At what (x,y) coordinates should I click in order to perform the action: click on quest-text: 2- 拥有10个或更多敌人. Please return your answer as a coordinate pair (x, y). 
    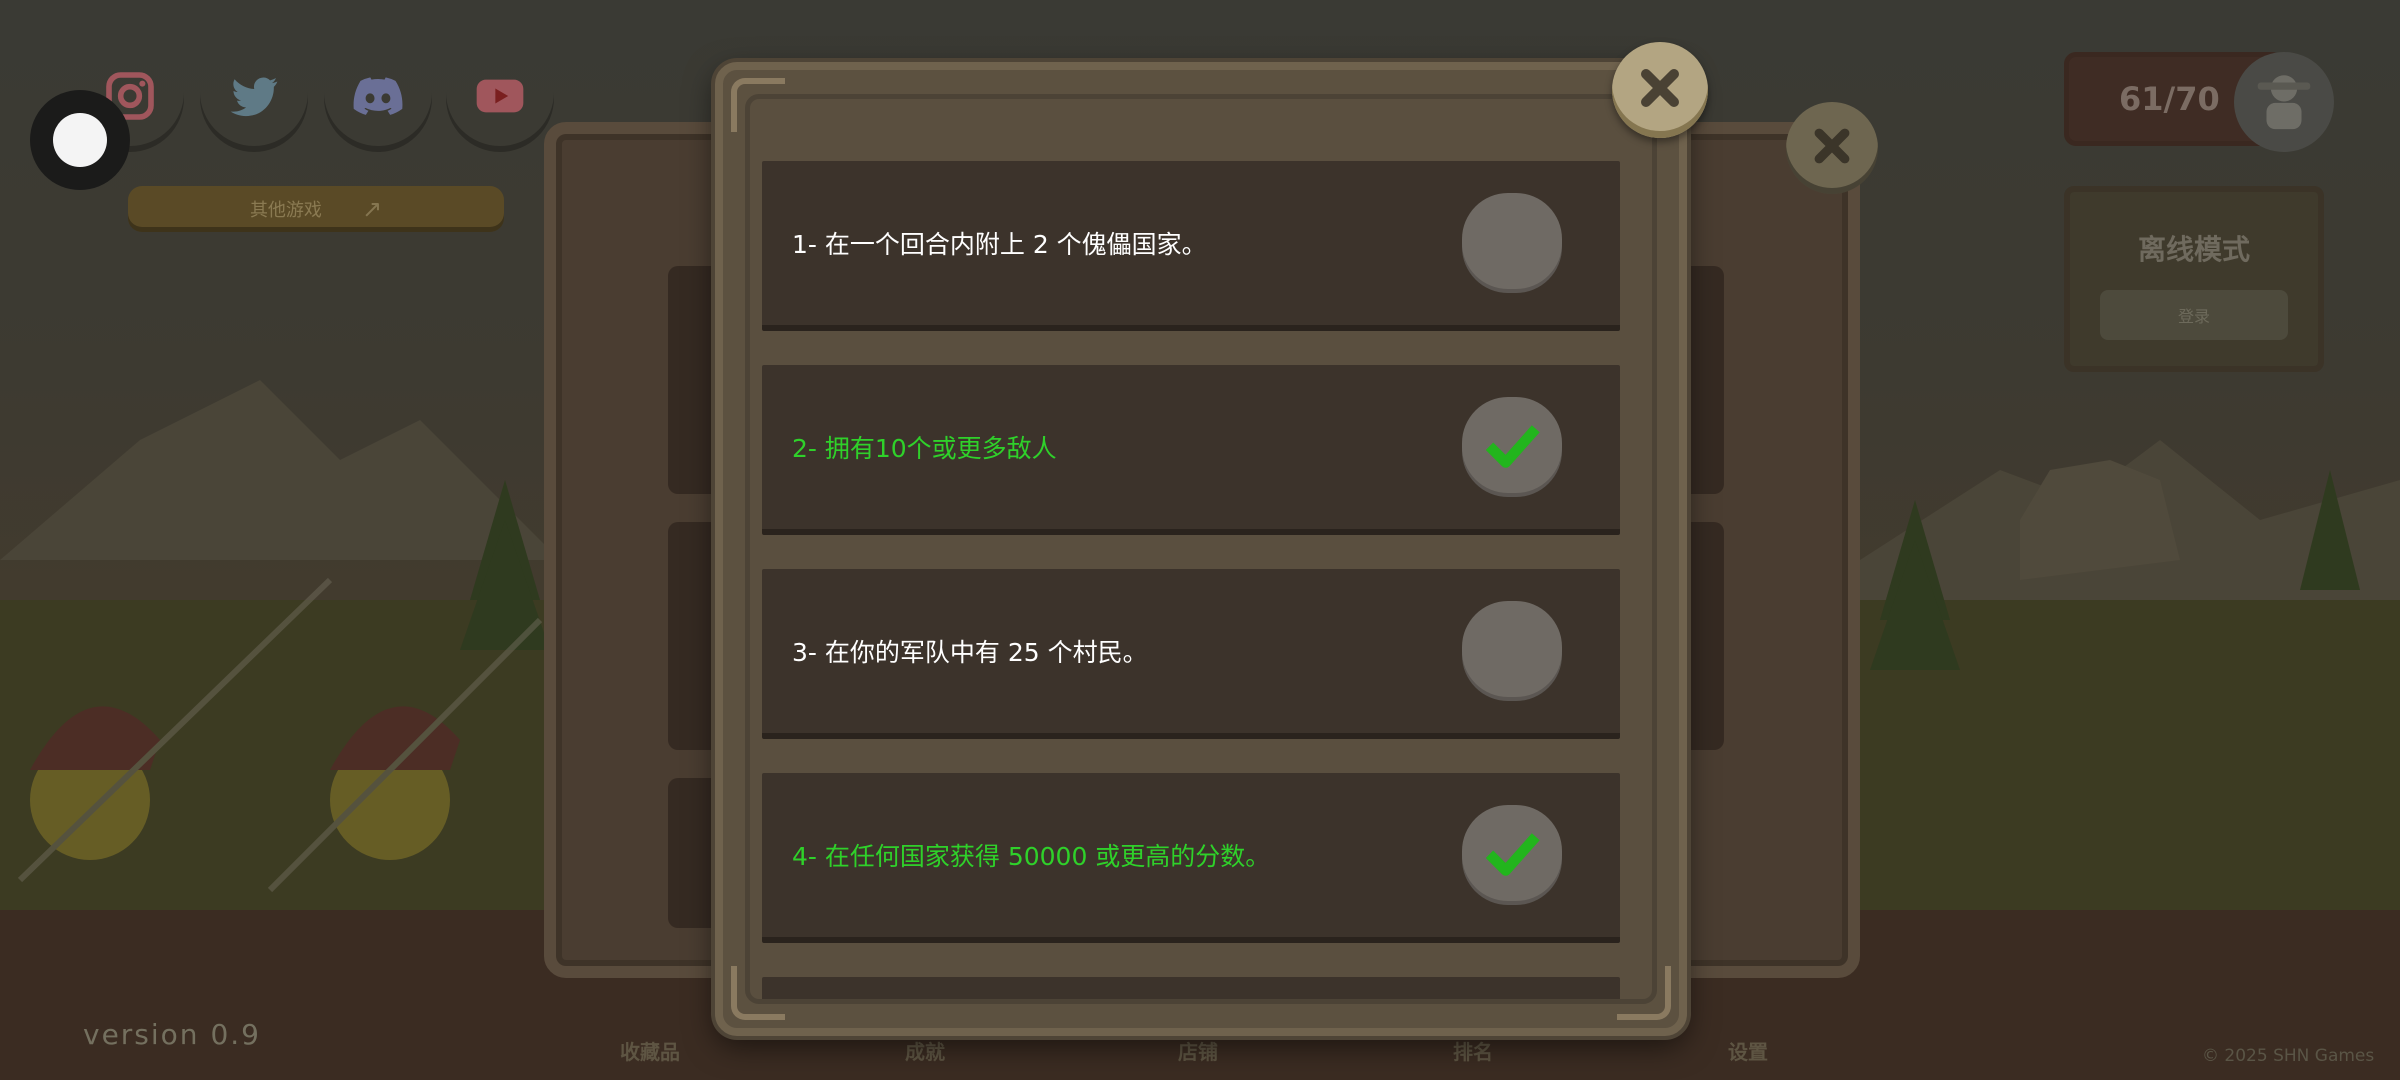
    Looking at the image, I should click on (924, 448).